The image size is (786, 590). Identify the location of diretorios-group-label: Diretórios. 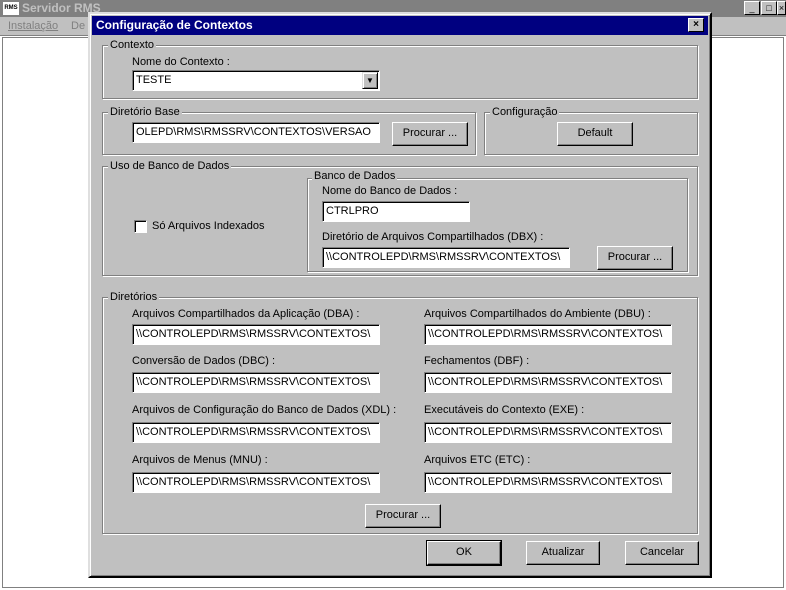
(134, 297).